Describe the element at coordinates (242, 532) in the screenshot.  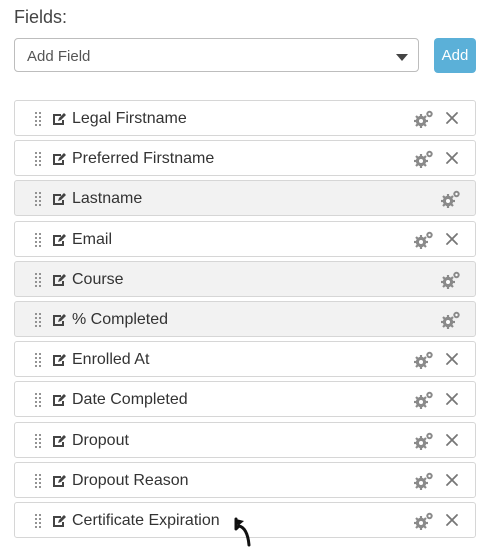
I see `cursor-icon` at that location.